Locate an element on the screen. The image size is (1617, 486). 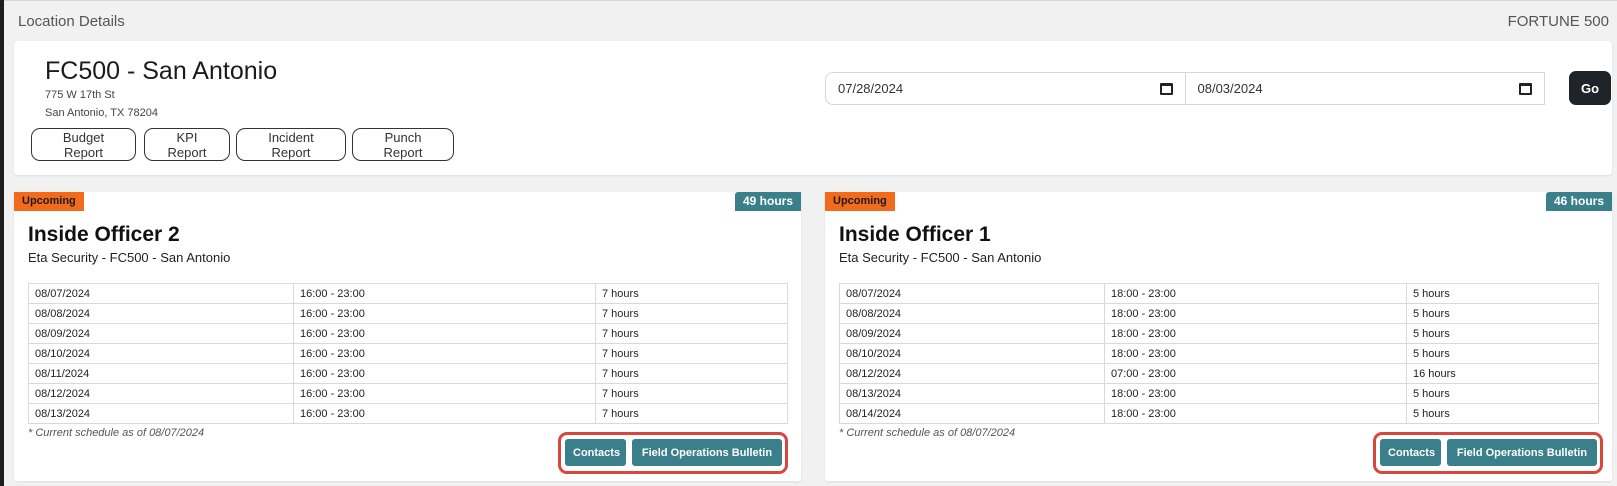
kpi-report-button: KPI Report is located at coordinates (187, 144).